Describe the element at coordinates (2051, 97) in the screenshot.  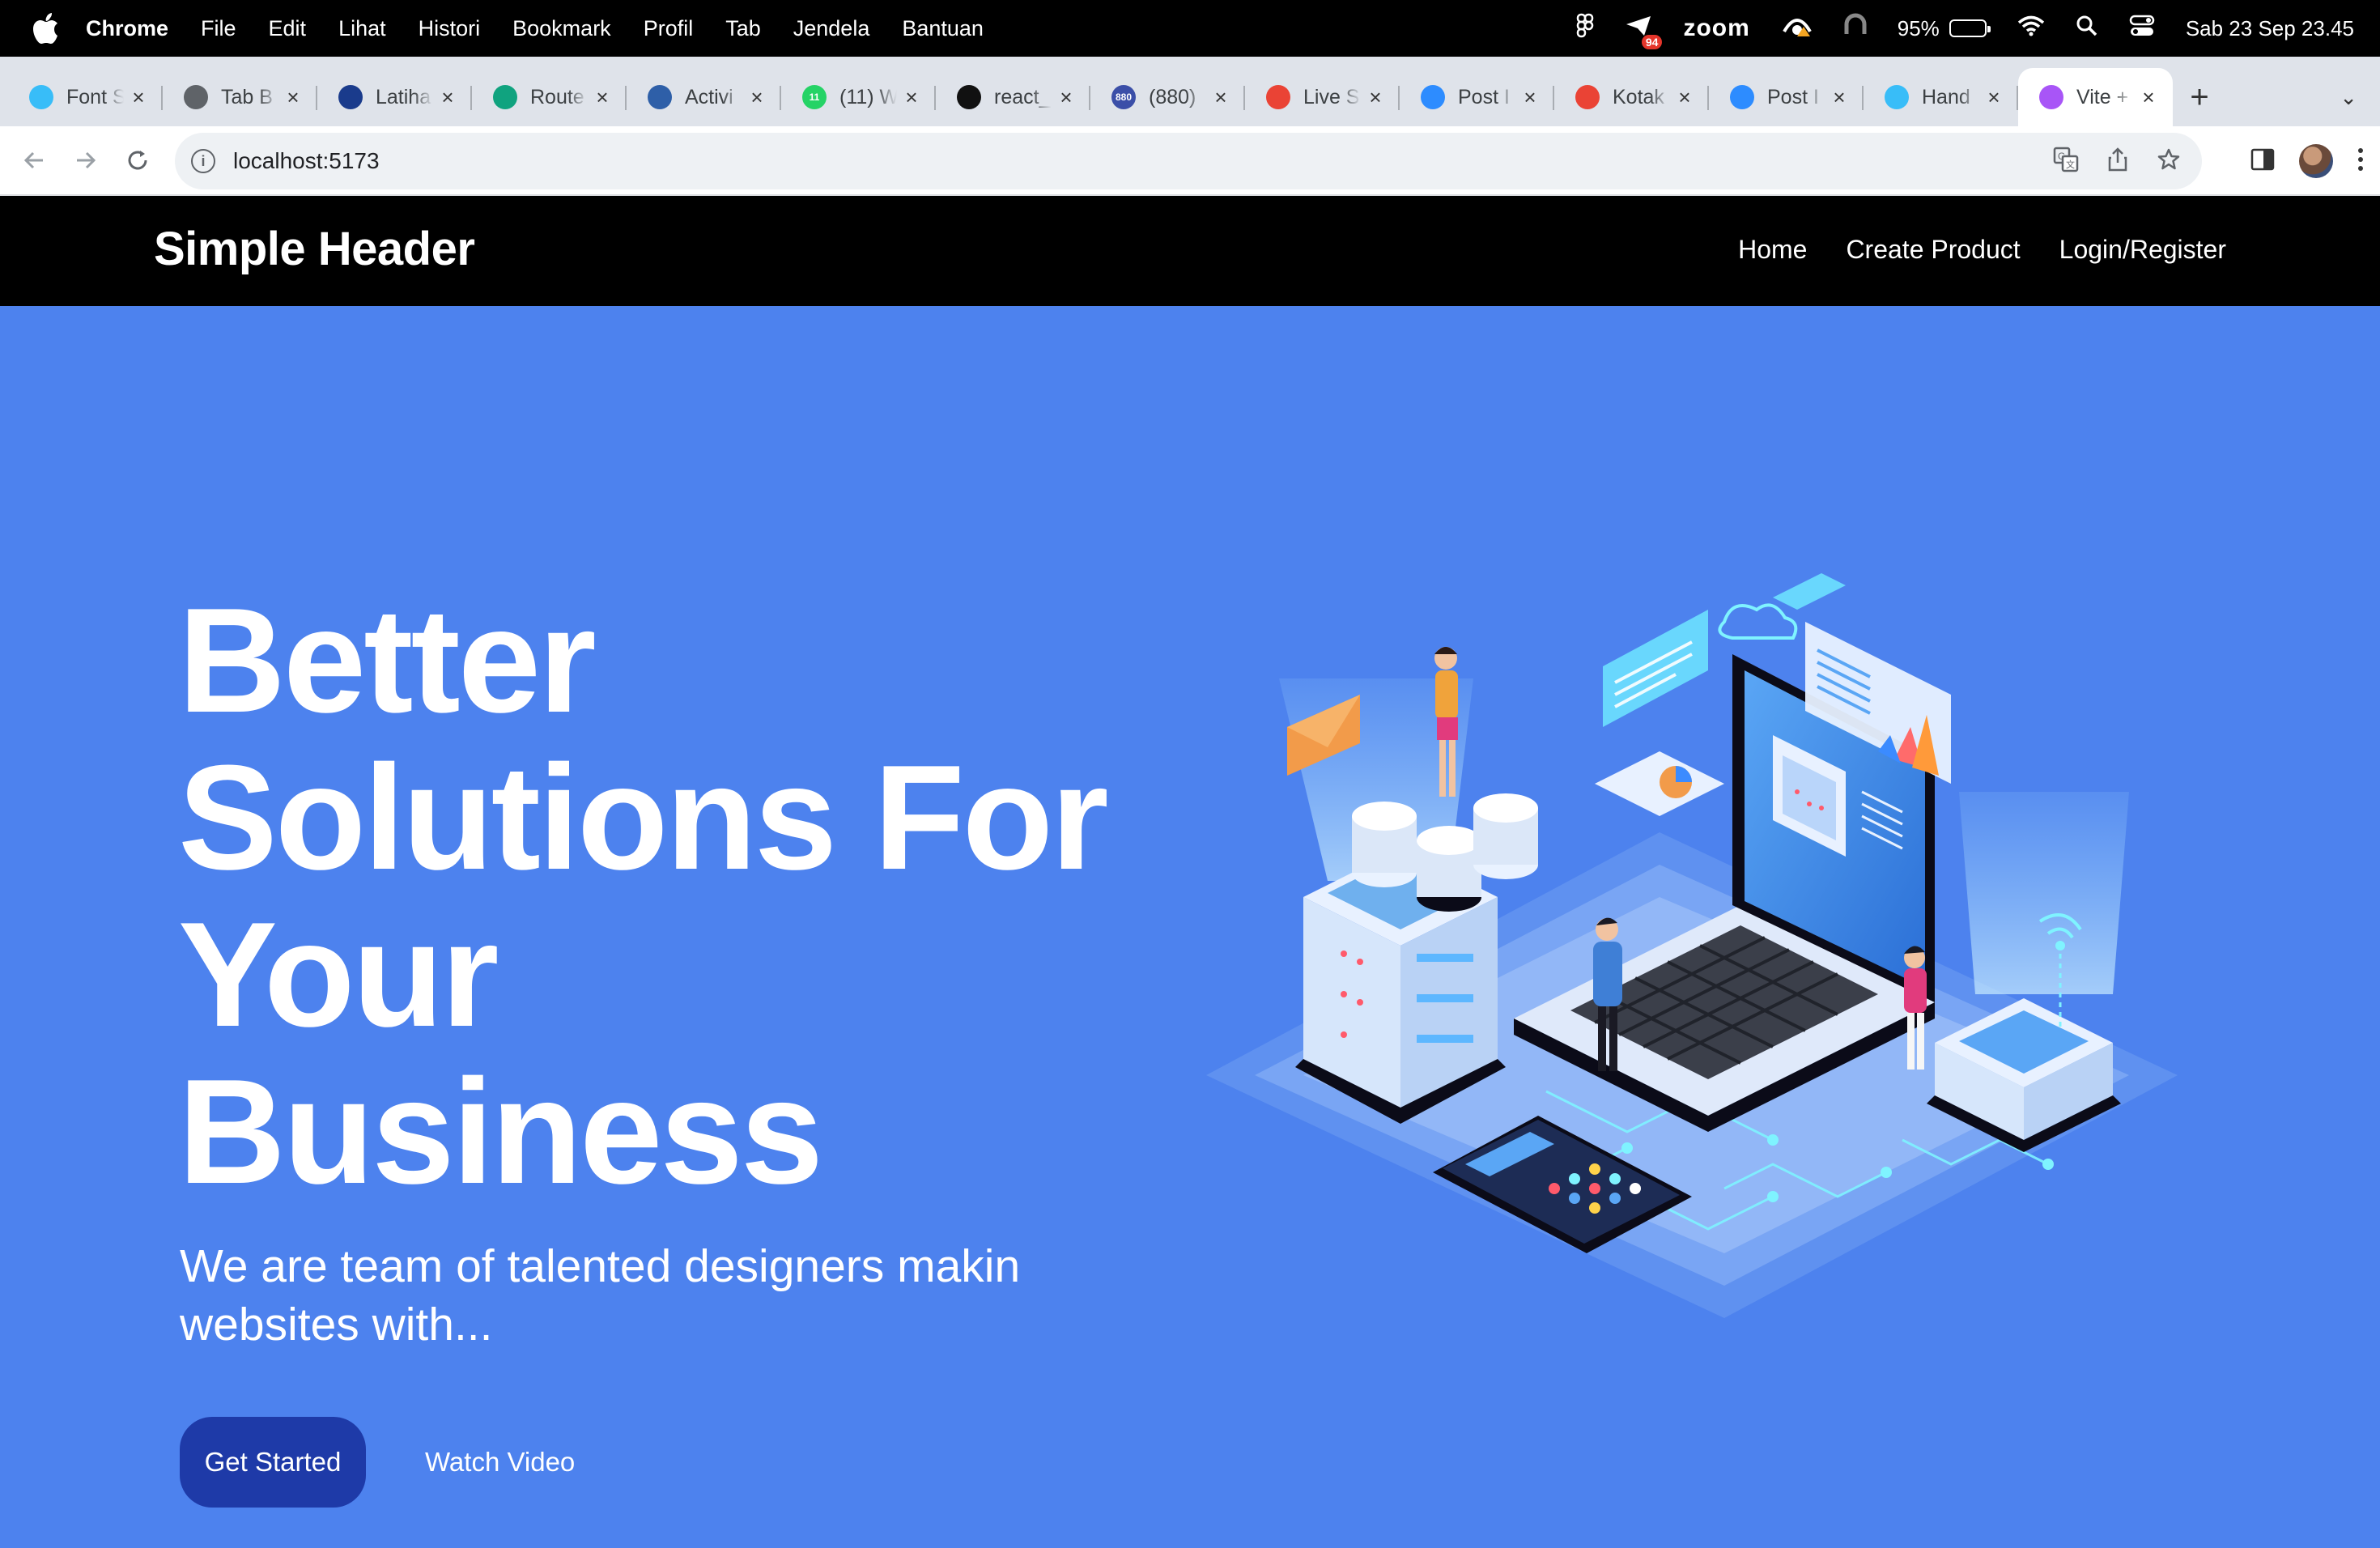
I see `vite-icon` at that location.